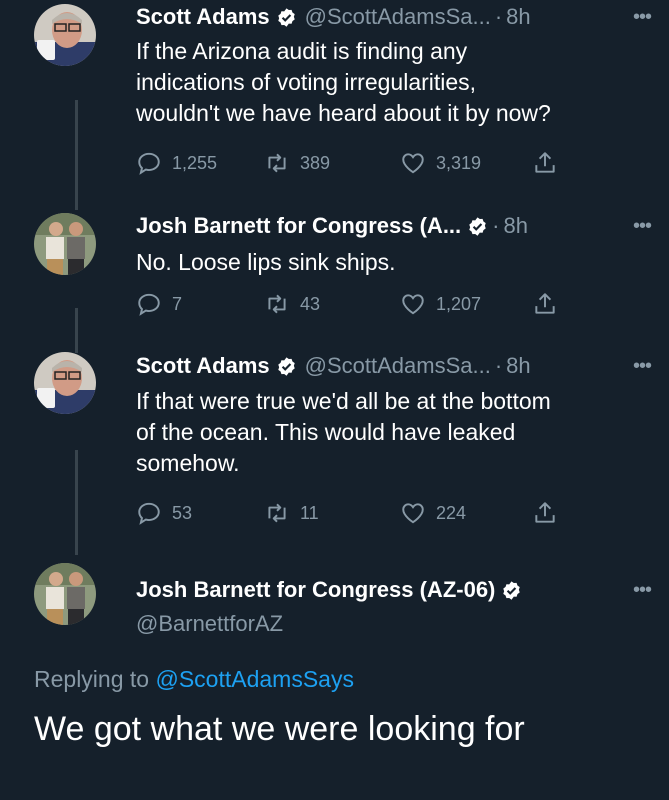 Image resolution: width=669 pixels, height=800 pixels. What do you see at coordinates (459, 162) in the screenshot?
I see `like-count: 3,319` at bounding box center [459, 162].